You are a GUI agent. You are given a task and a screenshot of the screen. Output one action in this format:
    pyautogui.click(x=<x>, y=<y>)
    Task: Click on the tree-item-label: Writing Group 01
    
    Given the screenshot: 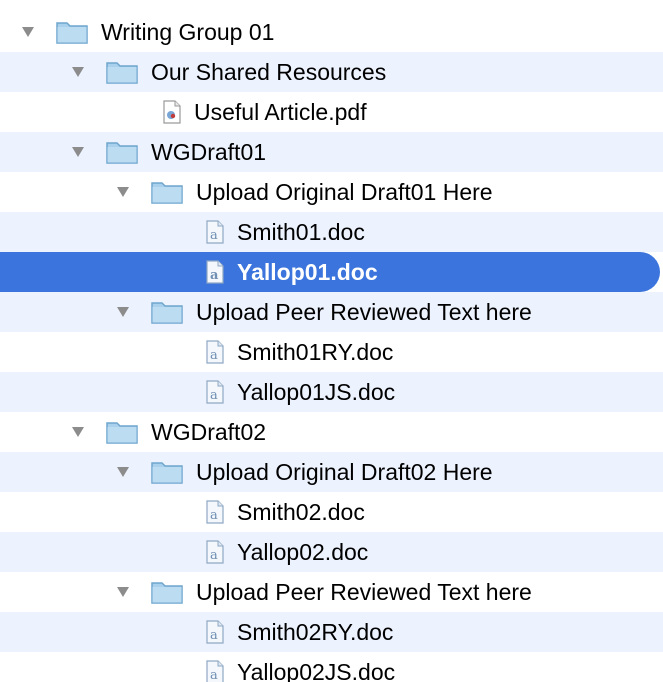 What is the action you would take?
    pyautogui.click(x=188, y=31)
    